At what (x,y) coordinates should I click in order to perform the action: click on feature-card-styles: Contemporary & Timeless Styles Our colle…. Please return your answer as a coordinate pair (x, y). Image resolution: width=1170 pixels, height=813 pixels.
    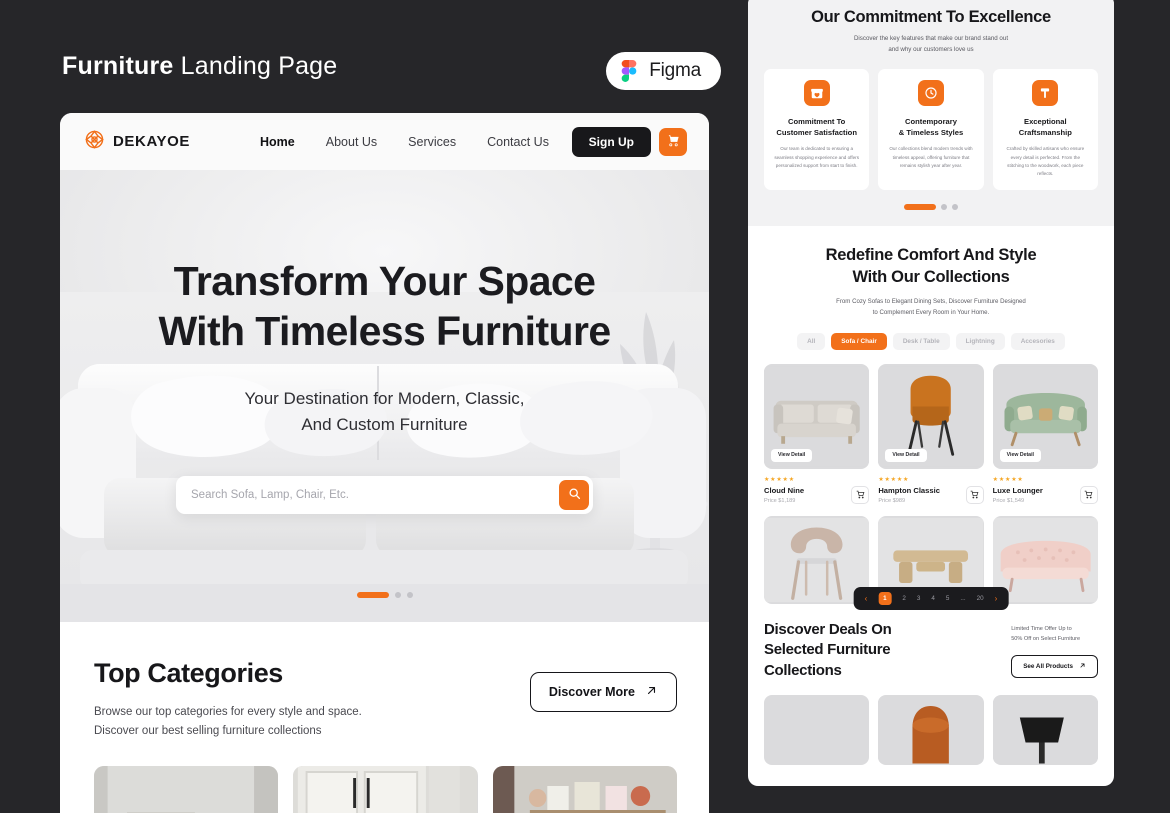
    Looking at the image, I should click on (931, 129).